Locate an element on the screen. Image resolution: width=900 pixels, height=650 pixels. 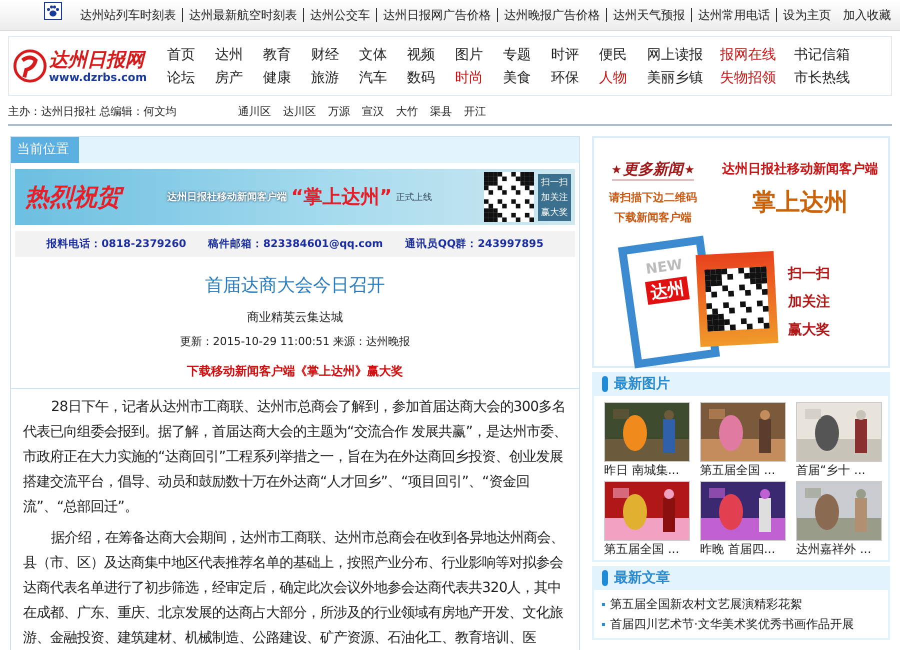
ad-side-text: 扫一扫 is located at coordinates (809, 274).